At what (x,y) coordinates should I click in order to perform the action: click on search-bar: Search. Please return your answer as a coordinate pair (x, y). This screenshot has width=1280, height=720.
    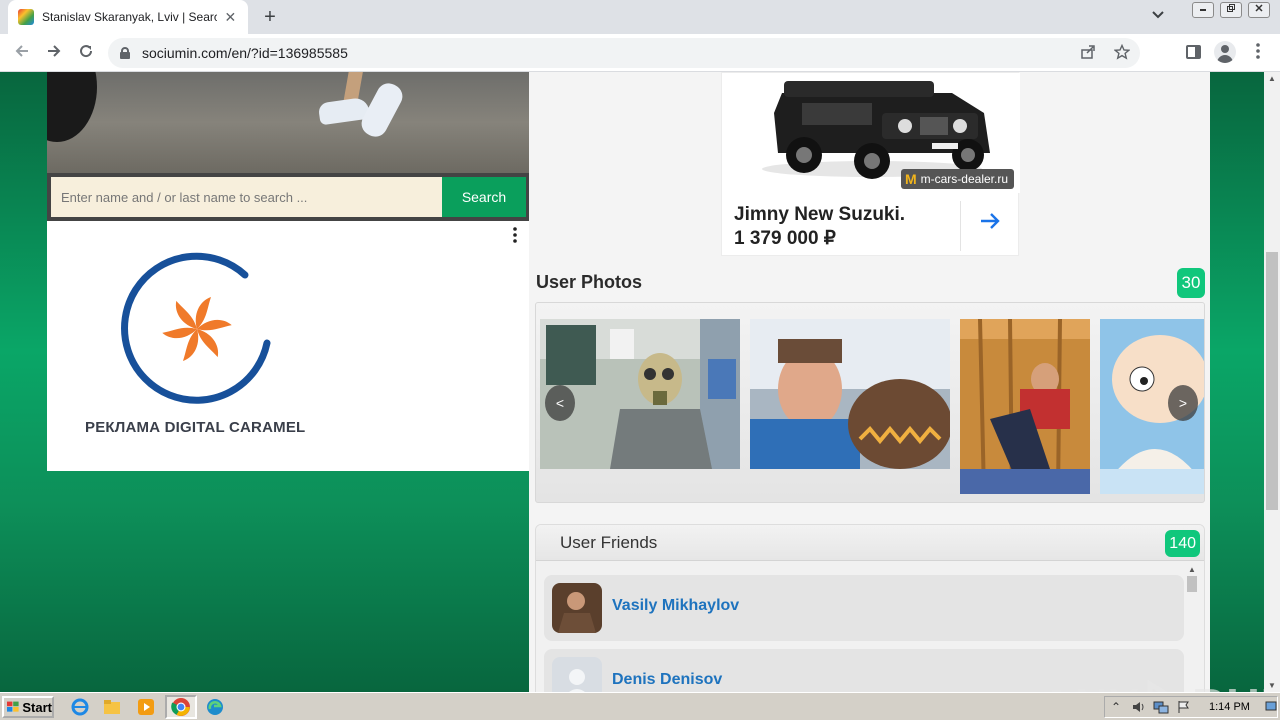
    Looking at the image, I should click on (288, 197).